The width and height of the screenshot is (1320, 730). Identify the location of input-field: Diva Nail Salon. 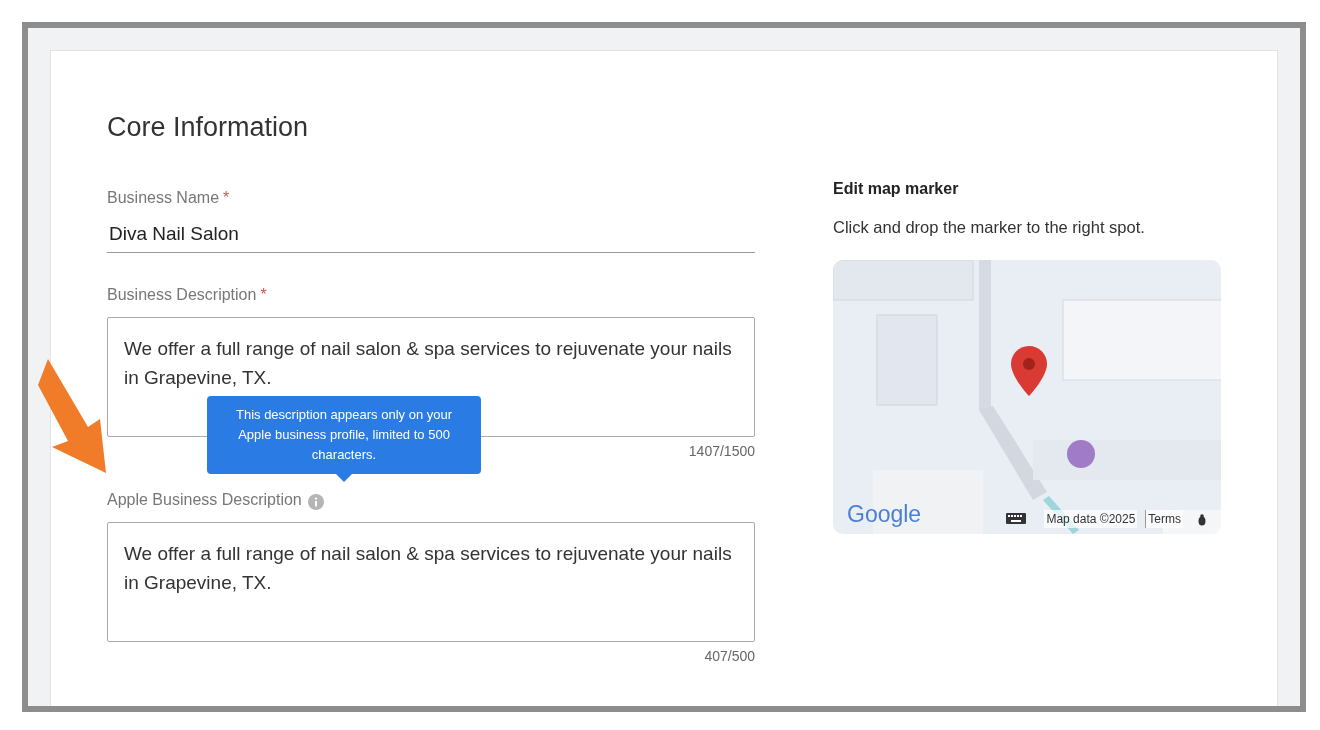
(431, 236).